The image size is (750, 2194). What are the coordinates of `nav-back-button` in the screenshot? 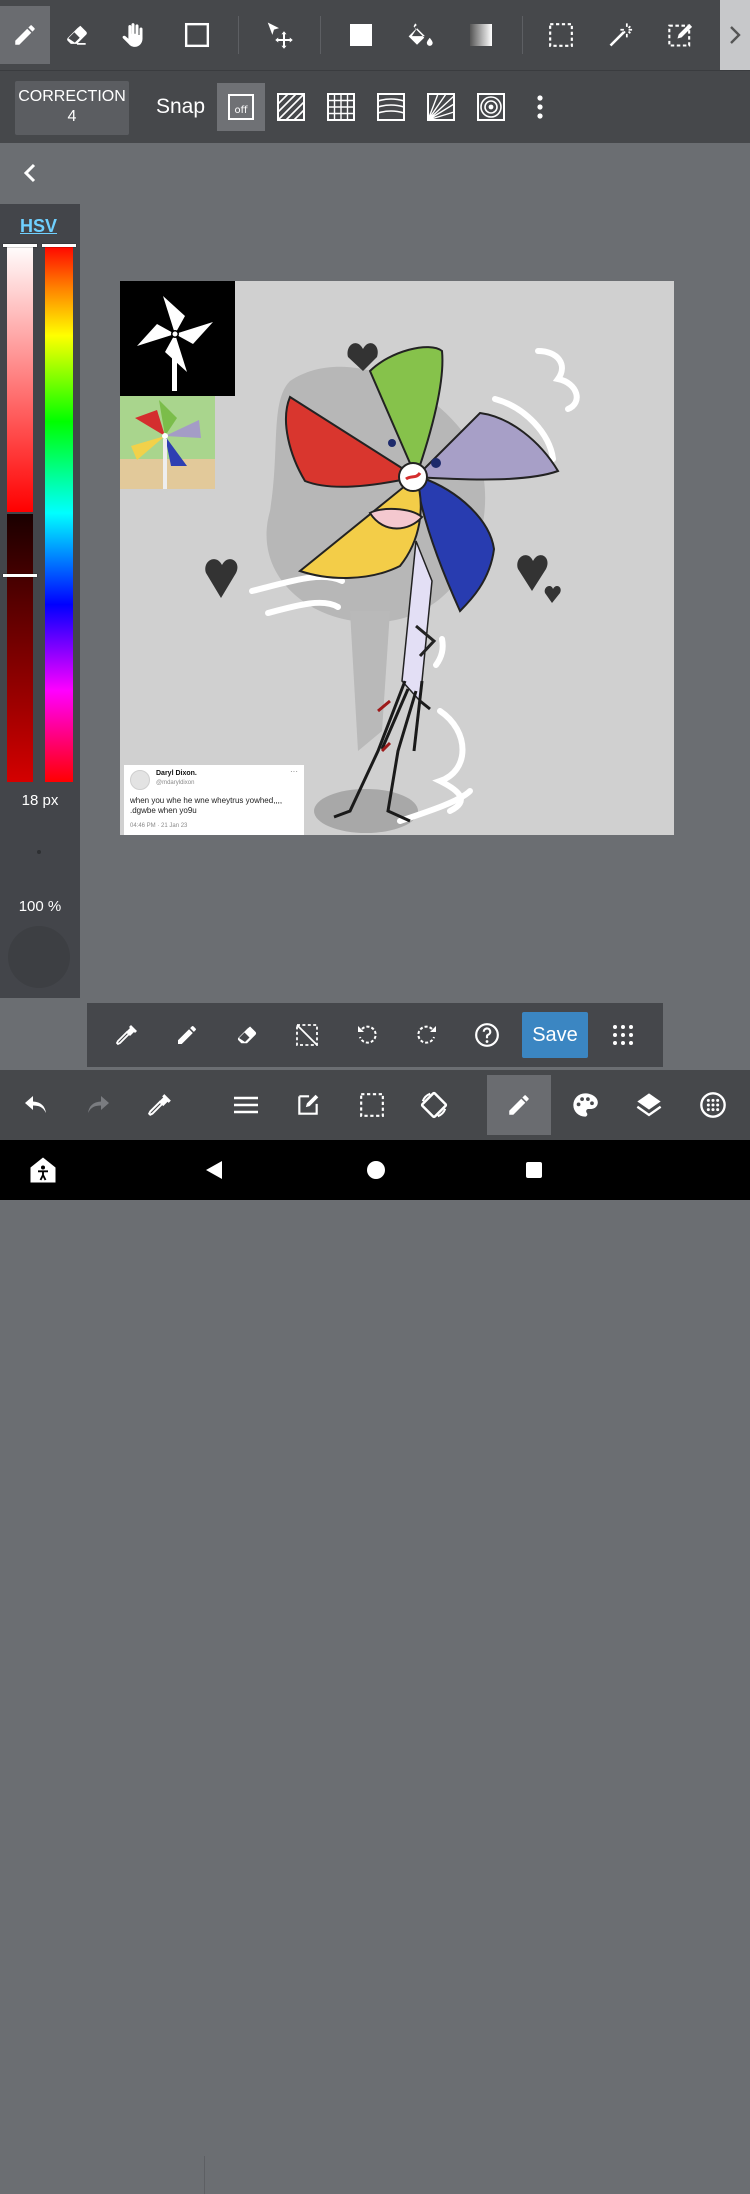 It's located at (214, 1170).